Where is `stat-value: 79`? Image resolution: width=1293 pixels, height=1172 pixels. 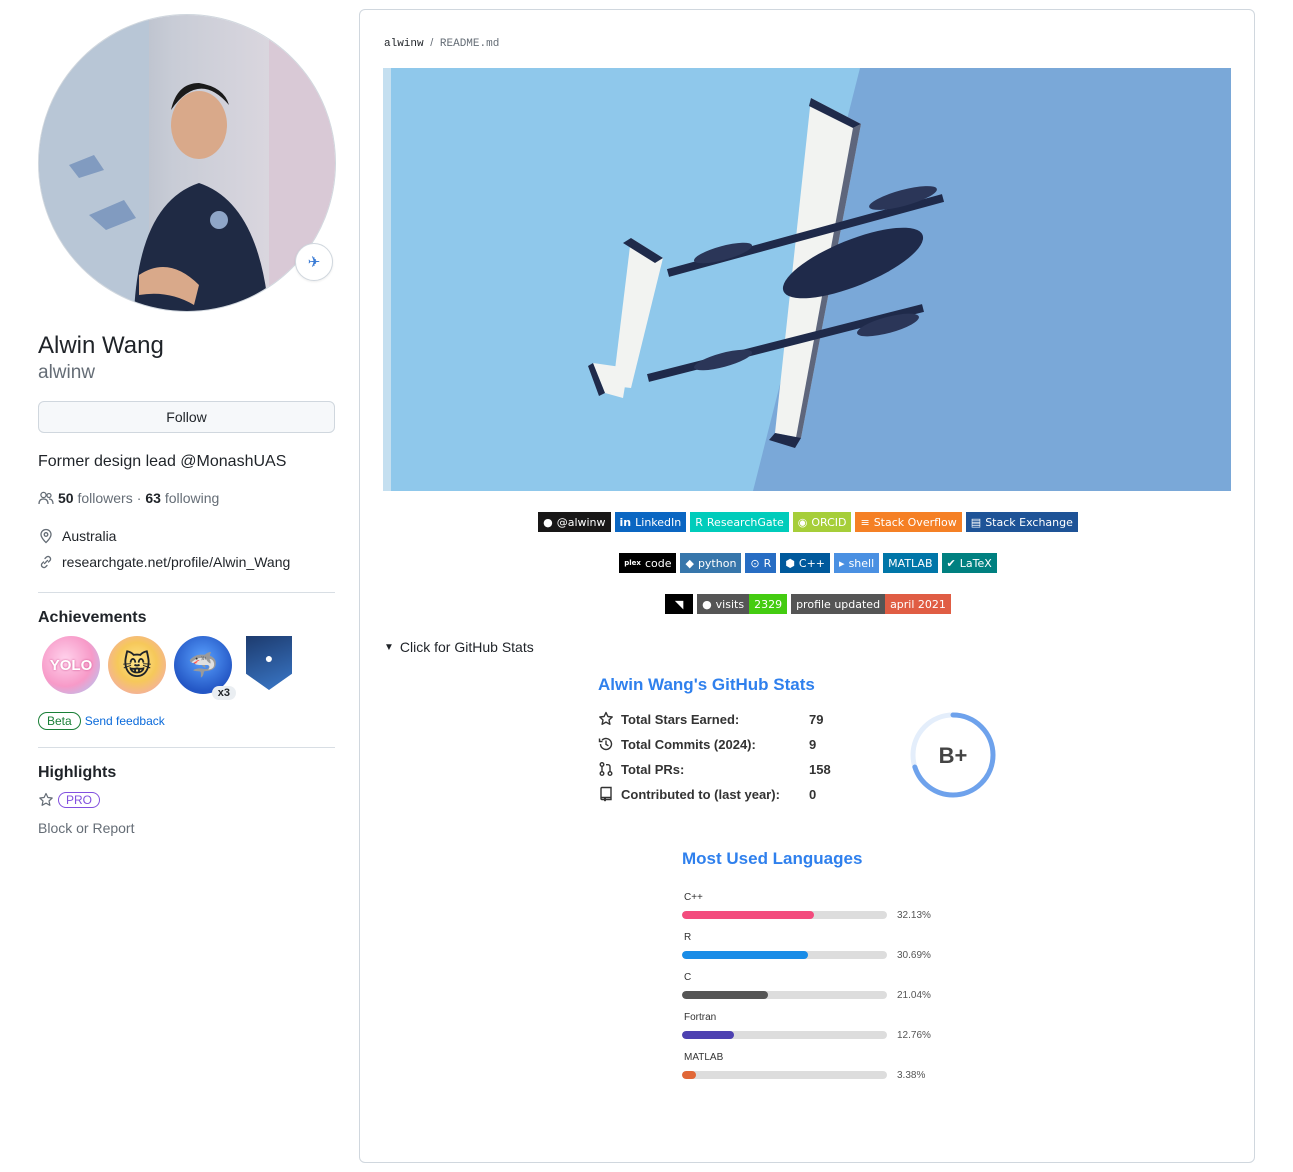
stat-value: 79 is located at coordinates (816, 719).